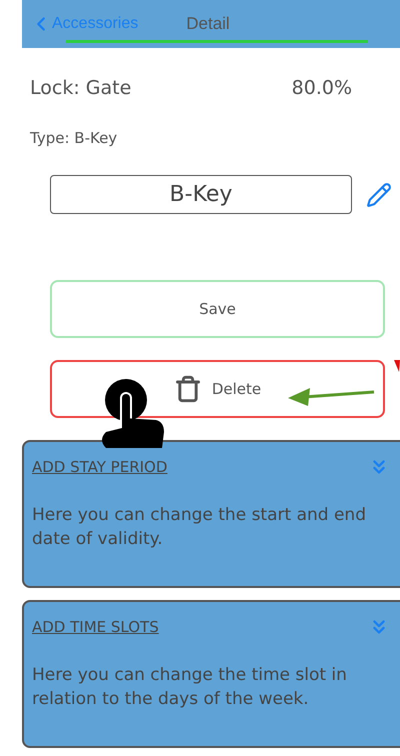 Image resolution: width=400 pixels, height=756 pixels. I want to click on annotation-tick, so click(397, 366).